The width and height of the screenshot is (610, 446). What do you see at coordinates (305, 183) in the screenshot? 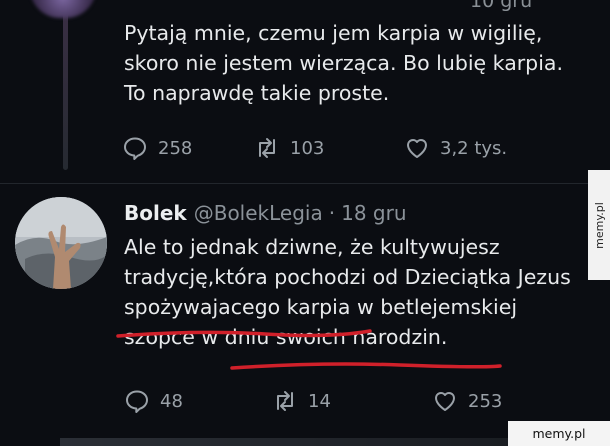
I see `tweet-divider` at bounding box center [305, 183].